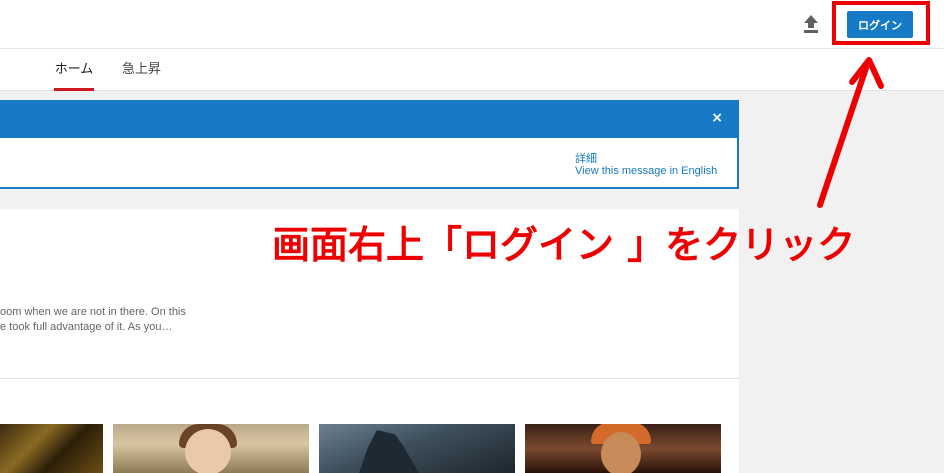 The width and height of the screenshot is (944, 473). What do you see at coordinates (586, 158) in the screenshot?
I see `details-link: 詳細` at bounding box center [586, 158].